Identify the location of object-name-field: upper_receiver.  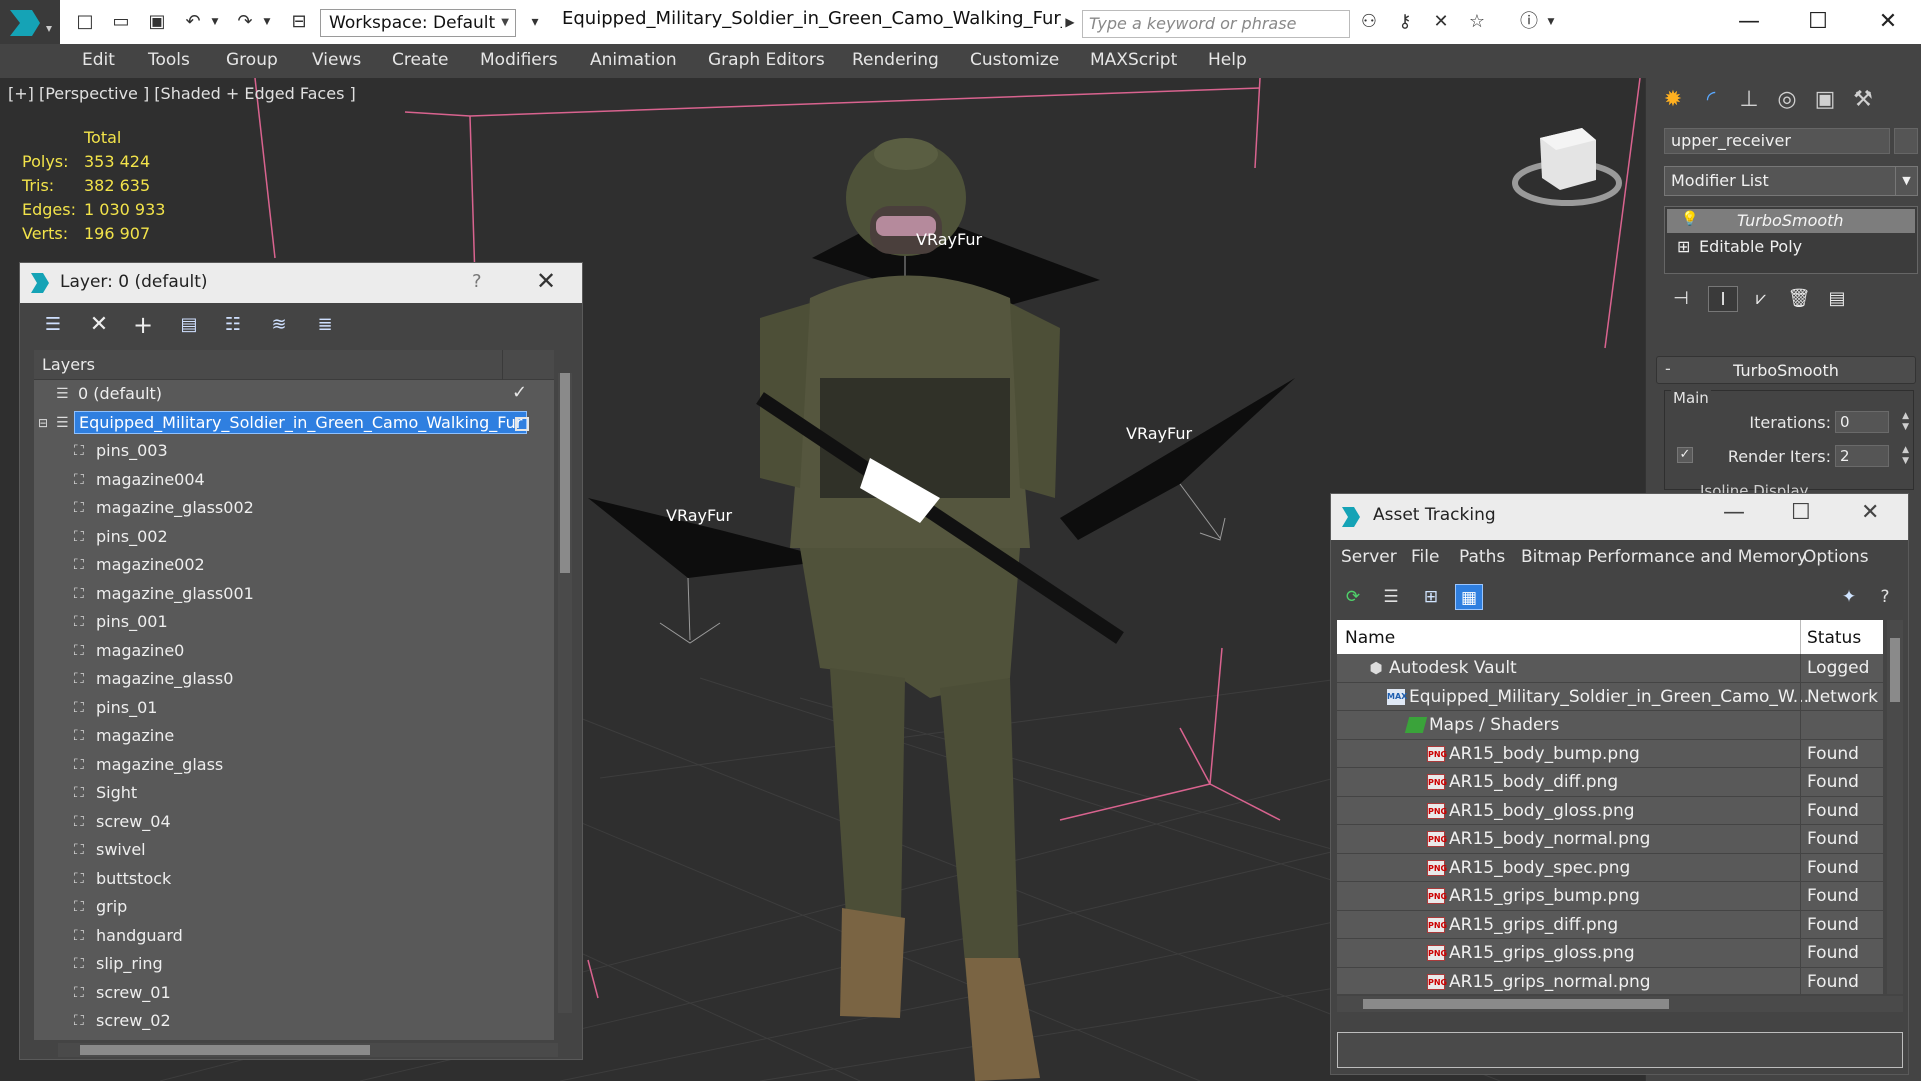
(1777, 141).